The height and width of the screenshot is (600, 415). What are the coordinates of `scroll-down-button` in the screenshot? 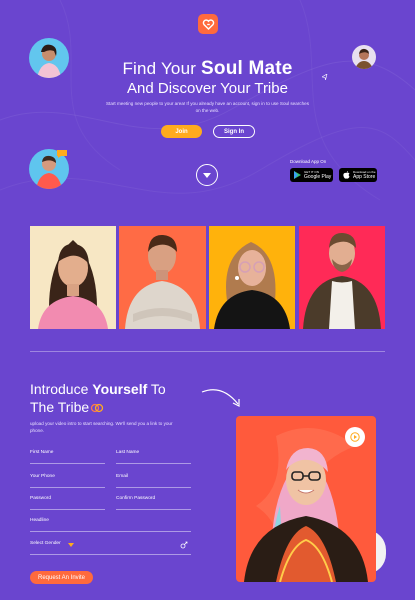 It's located at (207, 175).